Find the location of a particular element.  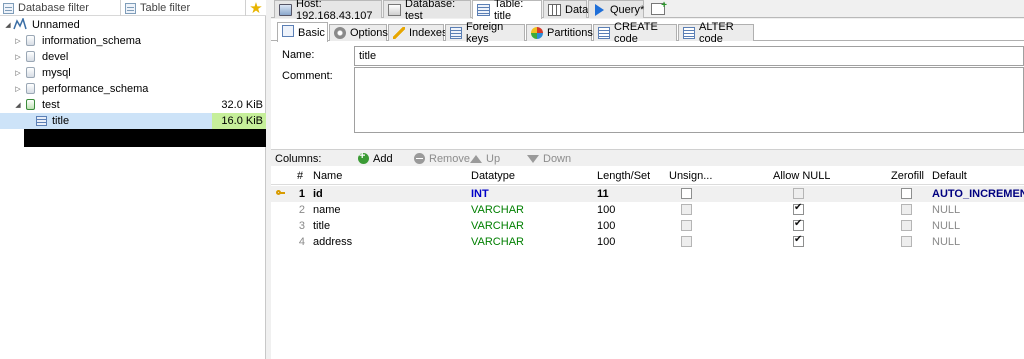

partitions-icon is located at coordinates (537, 33).